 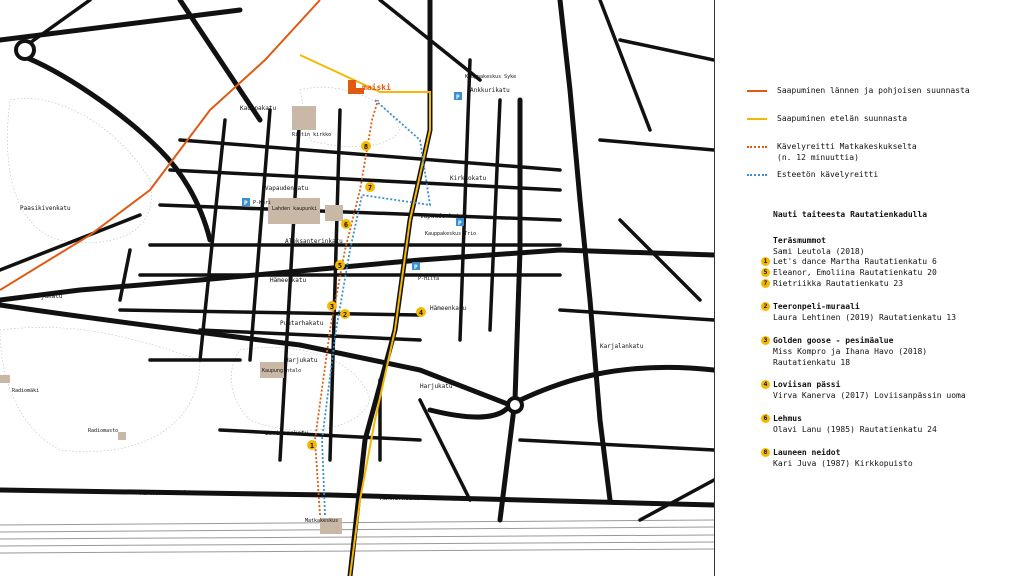 What do you see at coordinates (340, 266) in the screenshot?
I see `svg-text: 5` at bounding box center [340, 266].